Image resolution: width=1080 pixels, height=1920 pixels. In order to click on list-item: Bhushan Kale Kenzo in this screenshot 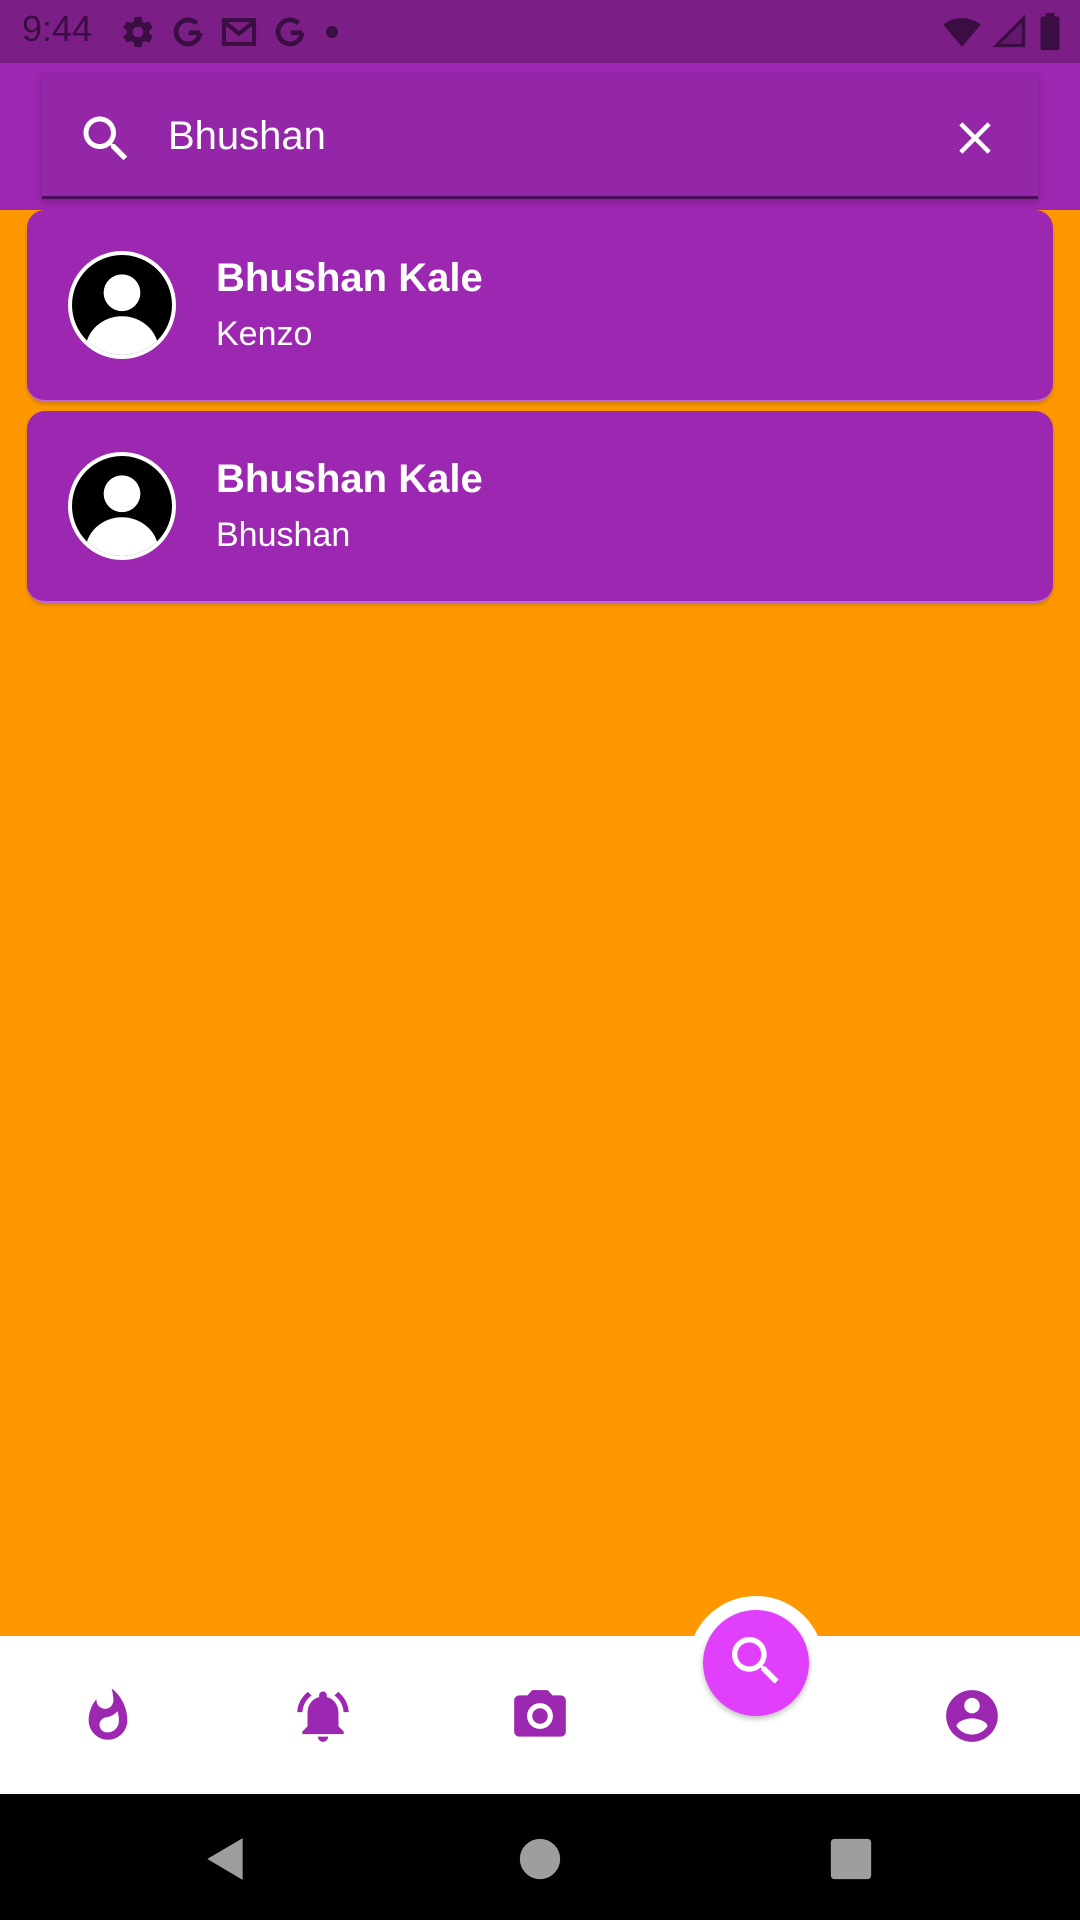, I will do `click(540, 306)`.